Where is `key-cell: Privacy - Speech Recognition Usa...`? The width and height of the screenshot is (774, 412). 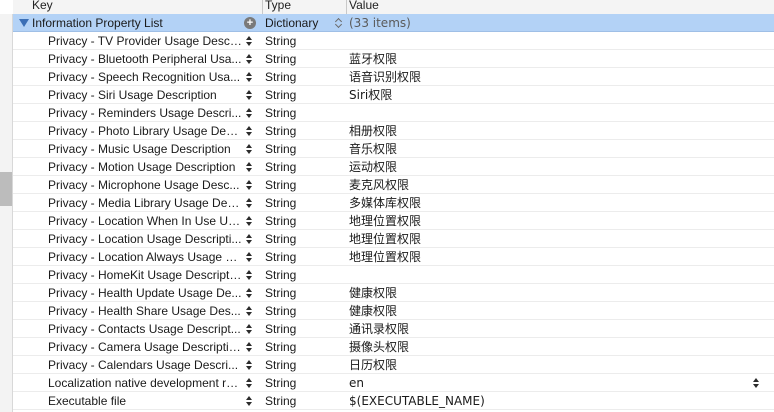
key-cell: Privacy - Speech Recognition Usa... is located at coordinates (137, 77).